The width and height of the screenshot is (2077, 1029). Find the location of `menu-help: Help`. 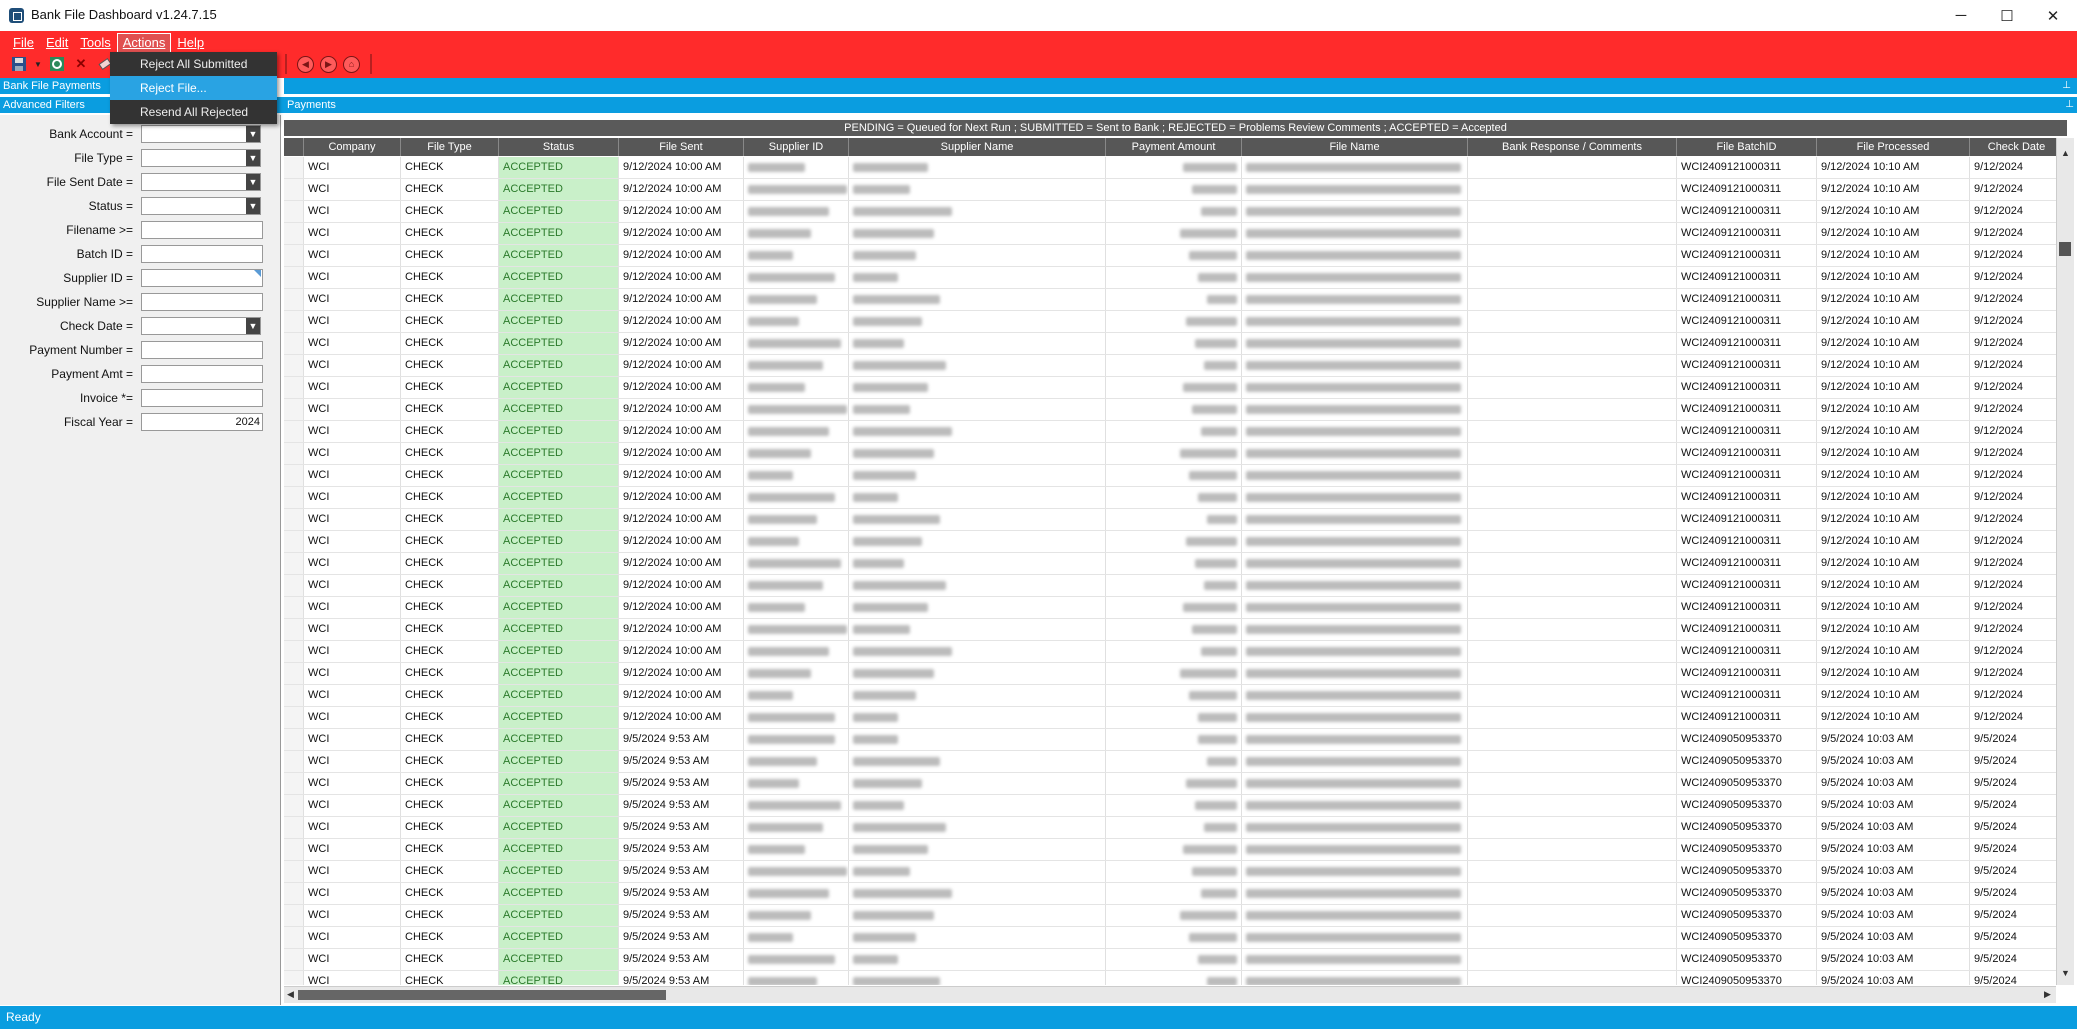

menu-help: Help is located at coordinates (190, 43).